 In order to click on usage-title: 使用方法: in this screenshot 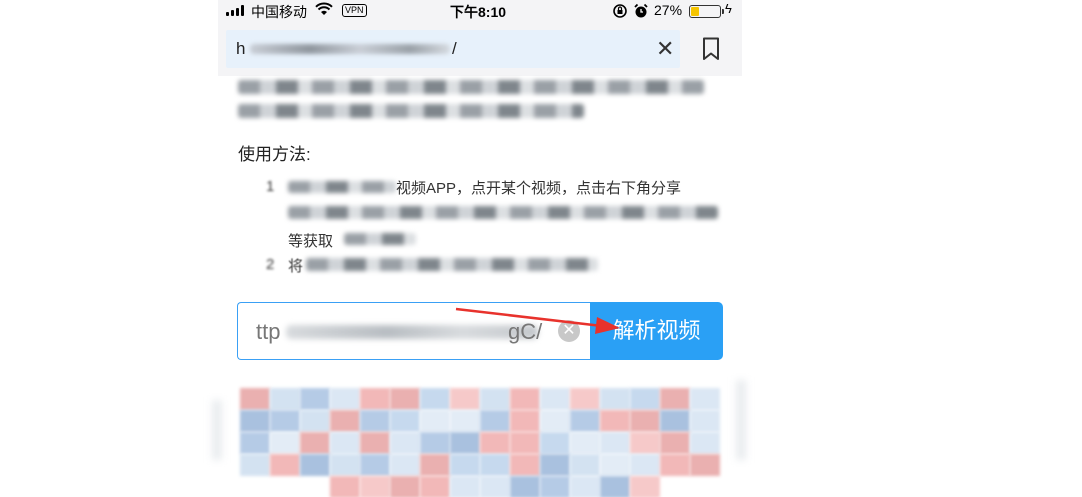, I will do `click(274, 154)`.